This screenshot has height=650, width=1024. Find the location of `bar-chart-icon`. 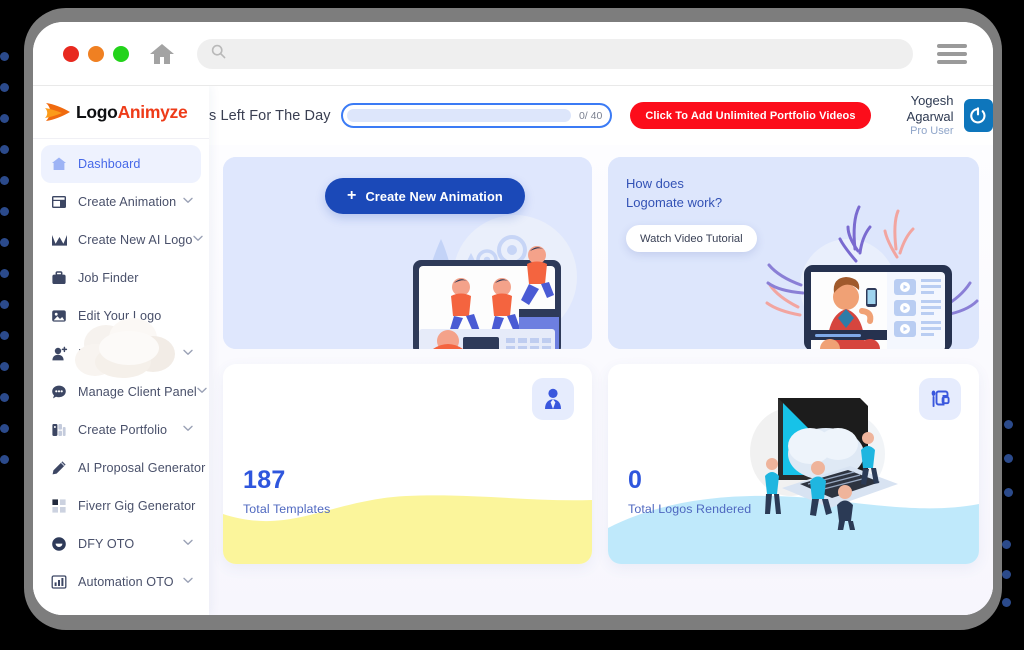

bar-chart-icon is located at coordinates (59, 582).